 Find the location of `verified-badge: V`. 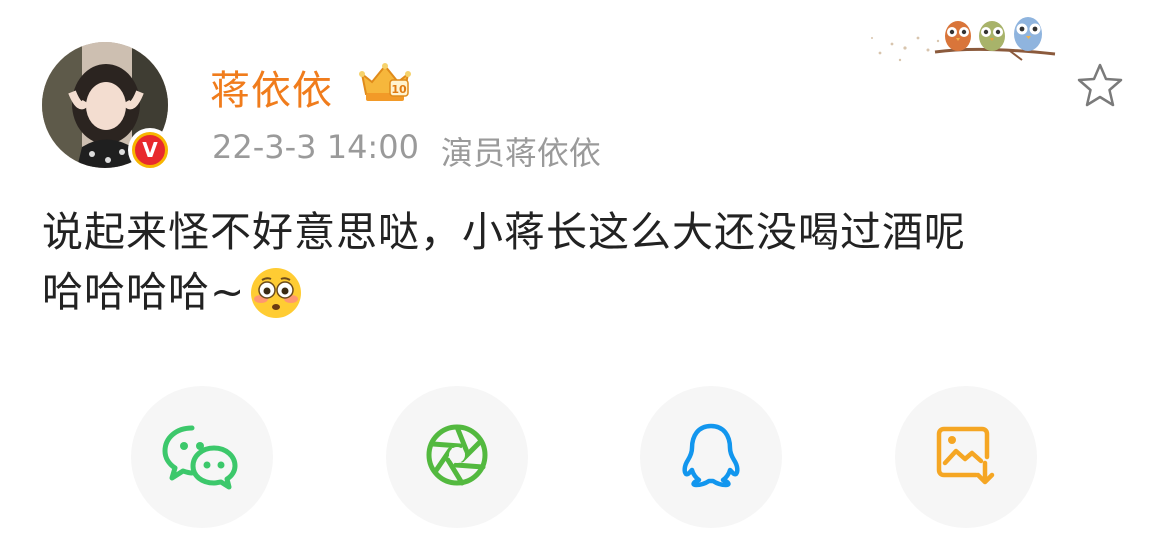

verified-badge: V is located at coordinates (150, 150).